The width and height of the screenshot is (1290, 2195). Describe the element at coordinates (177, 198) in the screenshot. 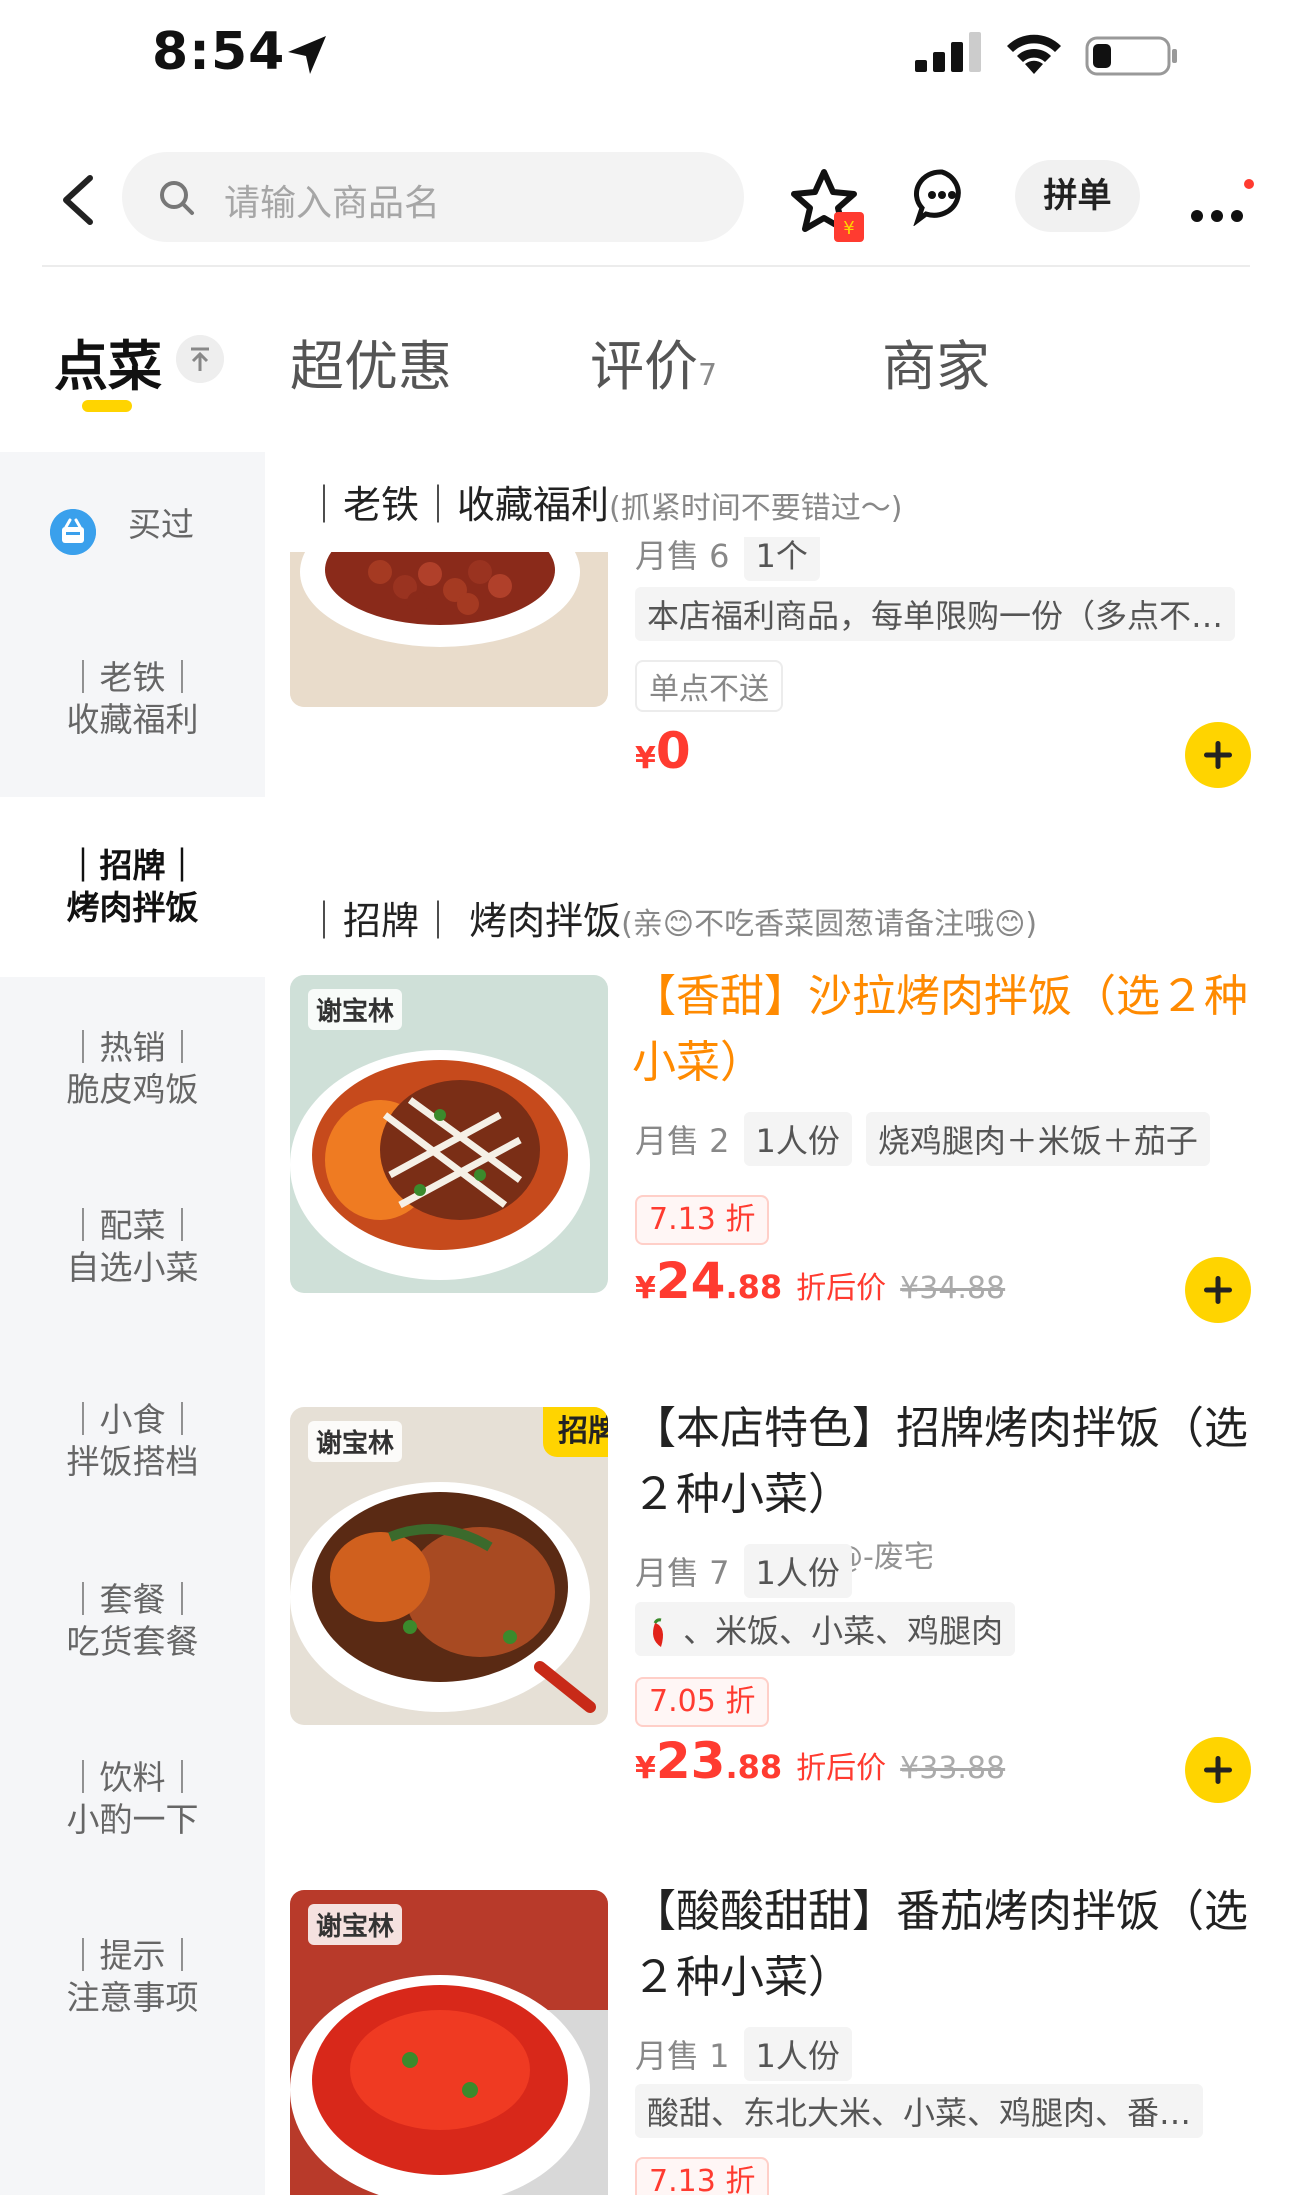

I see `search-icon` at that location.